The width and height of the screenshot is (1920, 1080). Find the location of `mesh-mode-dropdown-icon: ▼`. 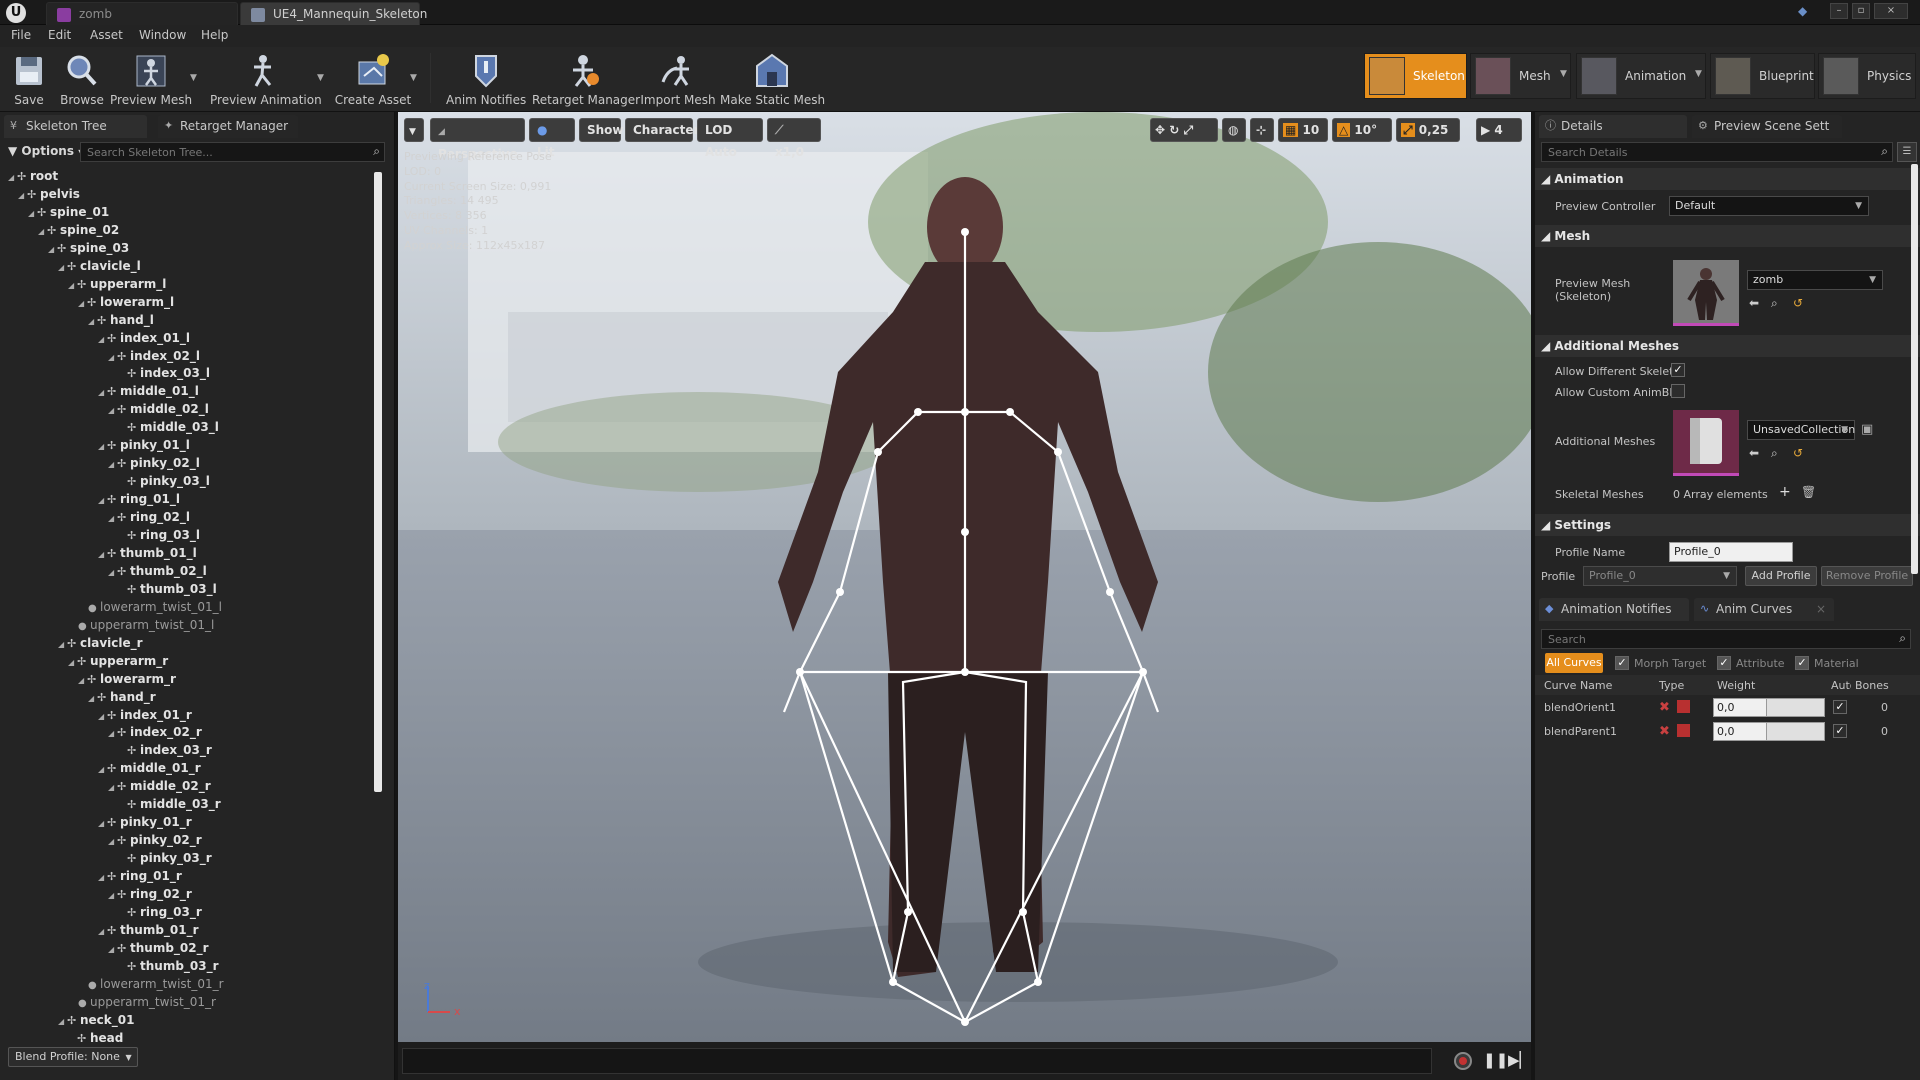

mesh-mode-dropdown-icon: ▼ is located at coordinates (1563, 74).